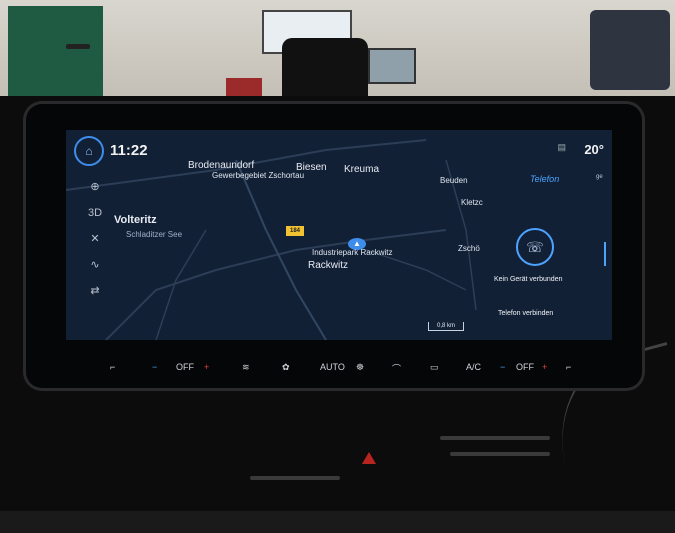 This screenshot has height=533, width=675. What do you see at coordinates (472, 202) in the screenshot?
I see `map-label-kletz: Kletzc` at bounding box center [472, 202].